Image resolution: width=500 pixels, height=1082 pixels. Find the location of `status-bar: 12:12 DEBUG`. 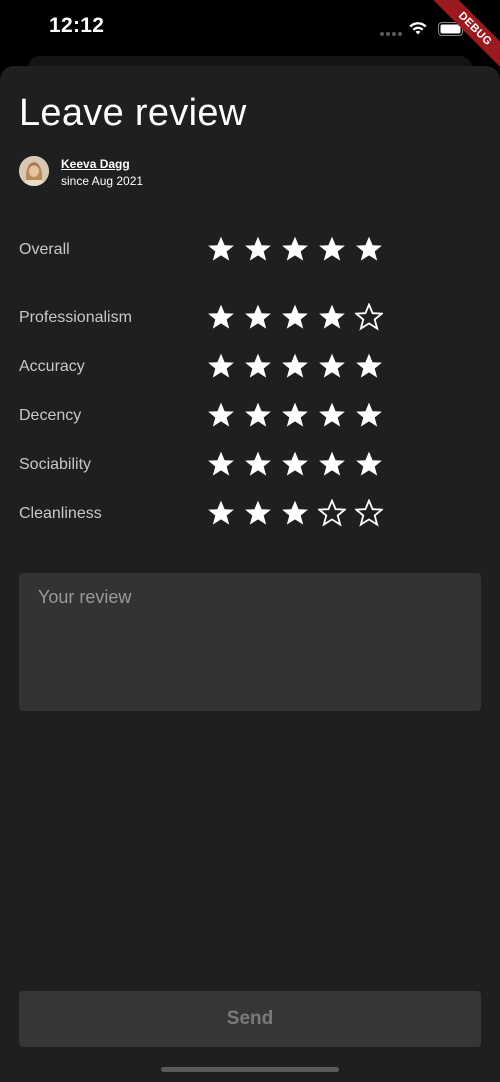

status-bar: 12:12 DEBUG is located at coordinates (250, 37).